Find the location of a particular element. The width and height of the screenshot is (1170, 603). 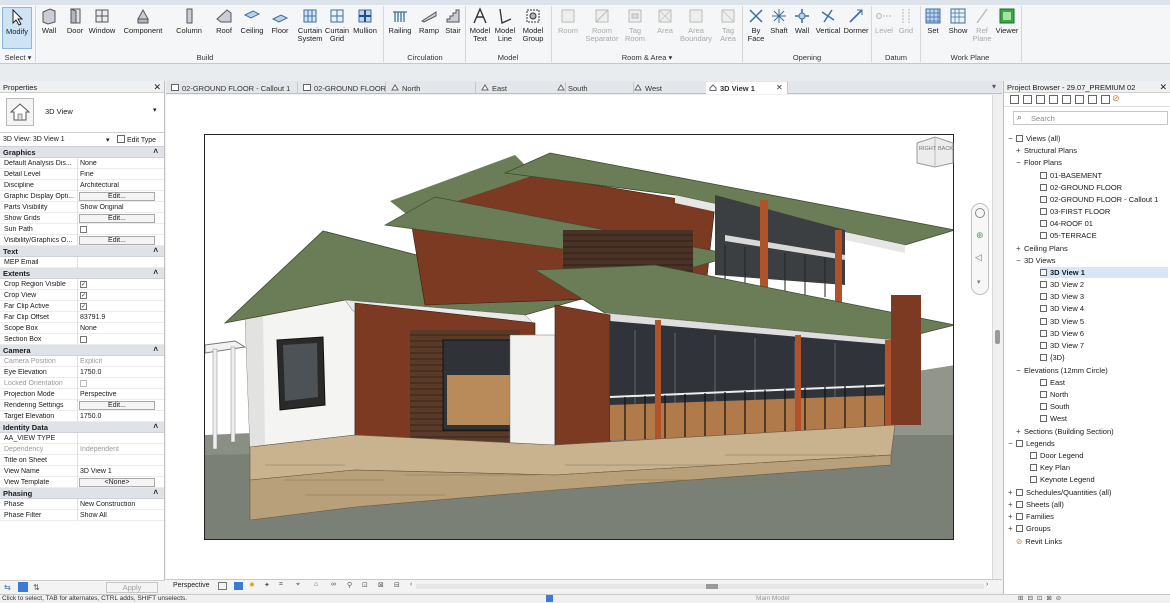

tree-item-3d-view-2: 3D View 2 is located at coordinates (1062, 284).